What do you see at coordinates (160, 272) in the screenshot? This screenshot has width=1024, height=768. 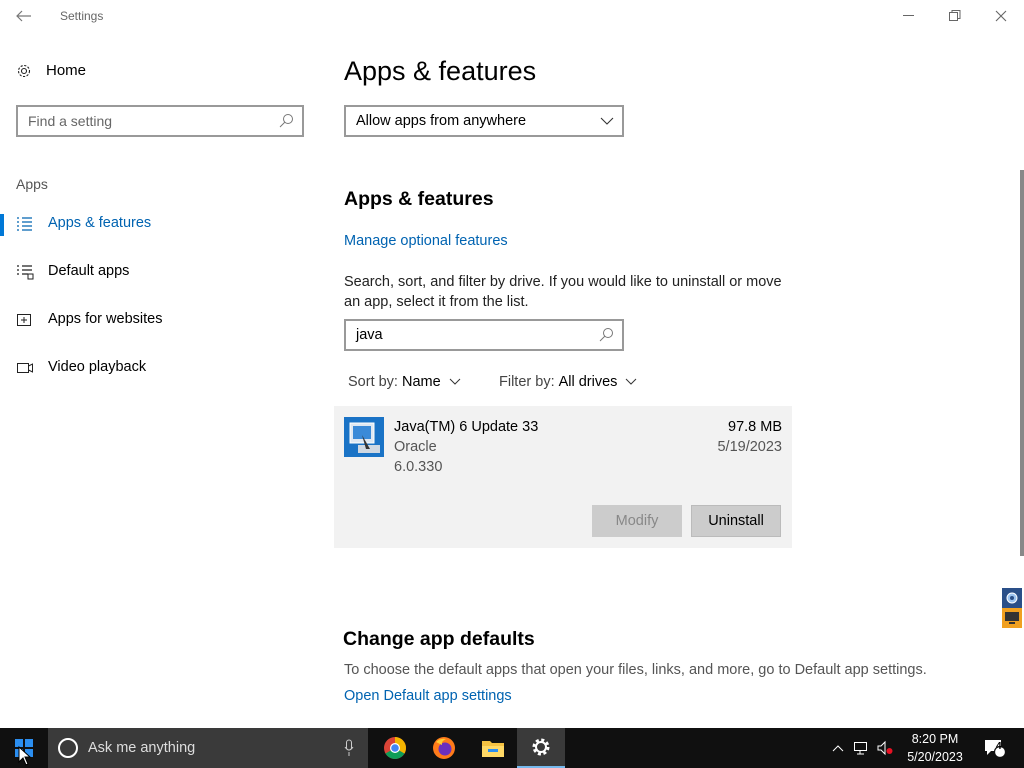 I see `sidebar-item-default-apps: Default apps` at bounding box center [160, 272].